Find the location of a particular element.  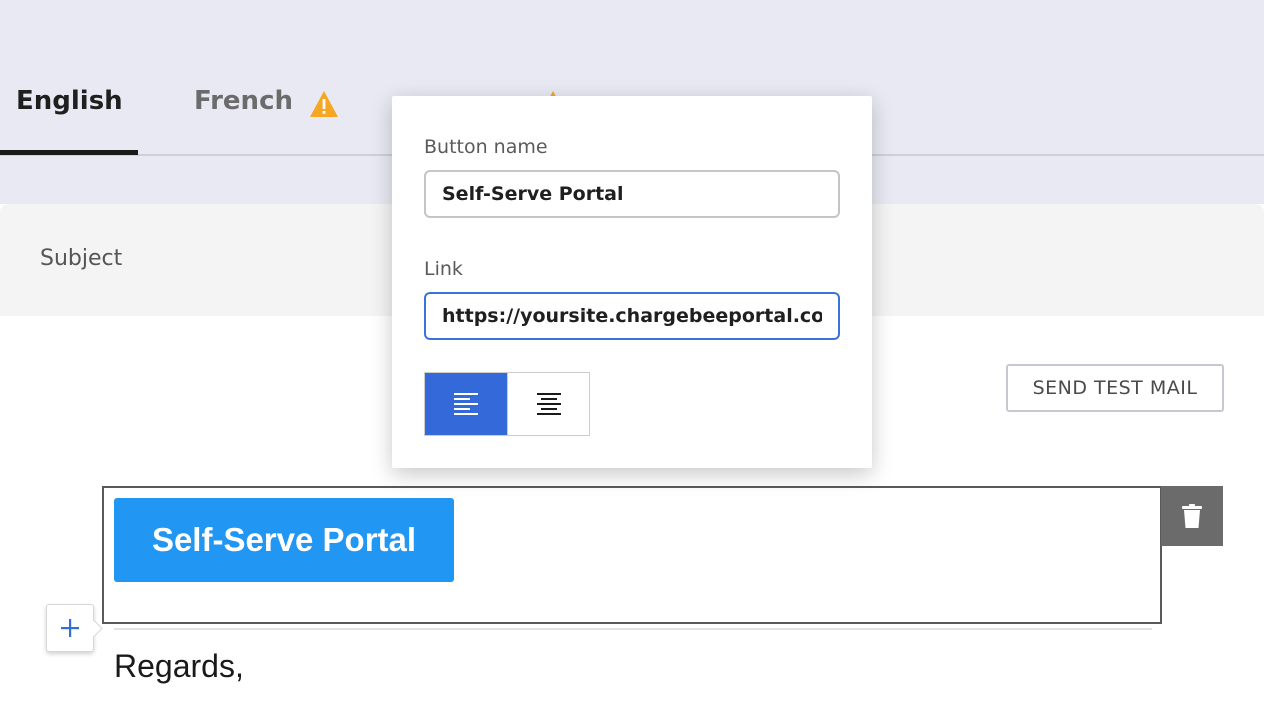

align-left-button is located at coordinates (466, 404).